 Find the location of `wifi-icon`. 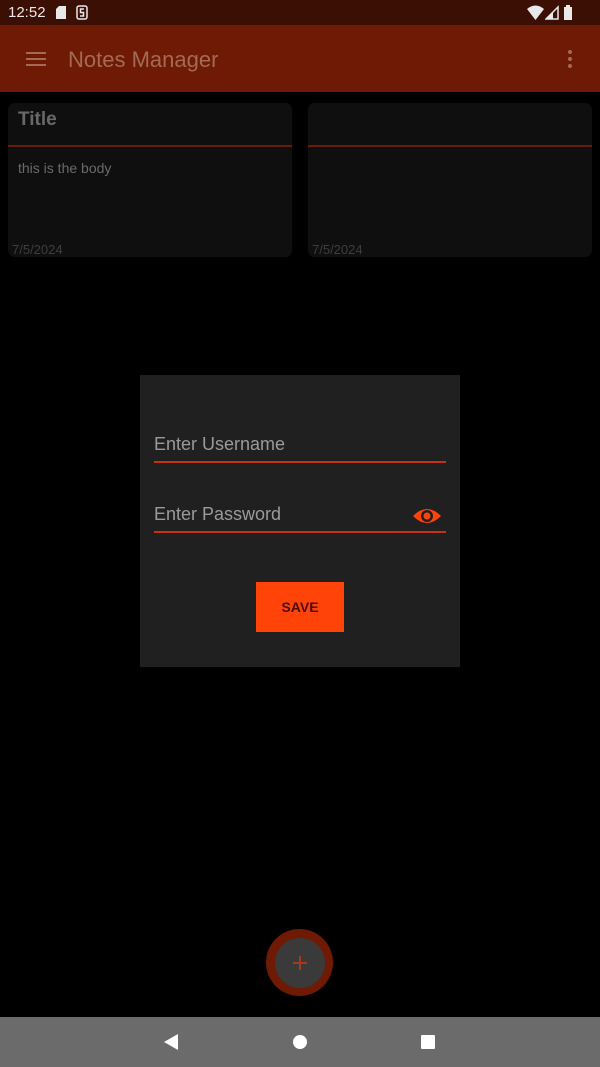

wifi-icon is located at coordinates (535, 12).